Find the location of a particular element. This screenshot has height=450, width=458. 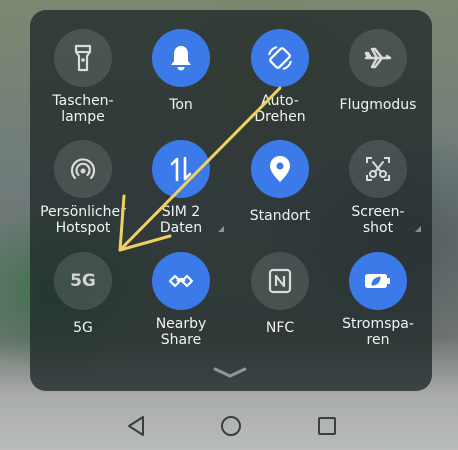

recents-button is located at coordinates (327, 426).